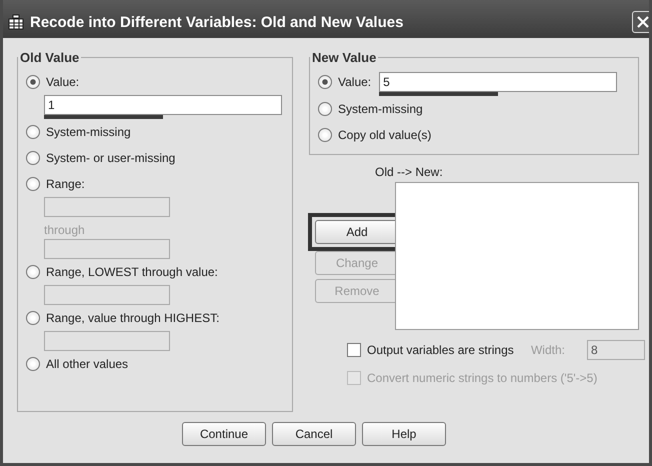  Describe the element at coordinates (16, 22) in the screenshot. I see `grid-icon` at that location.